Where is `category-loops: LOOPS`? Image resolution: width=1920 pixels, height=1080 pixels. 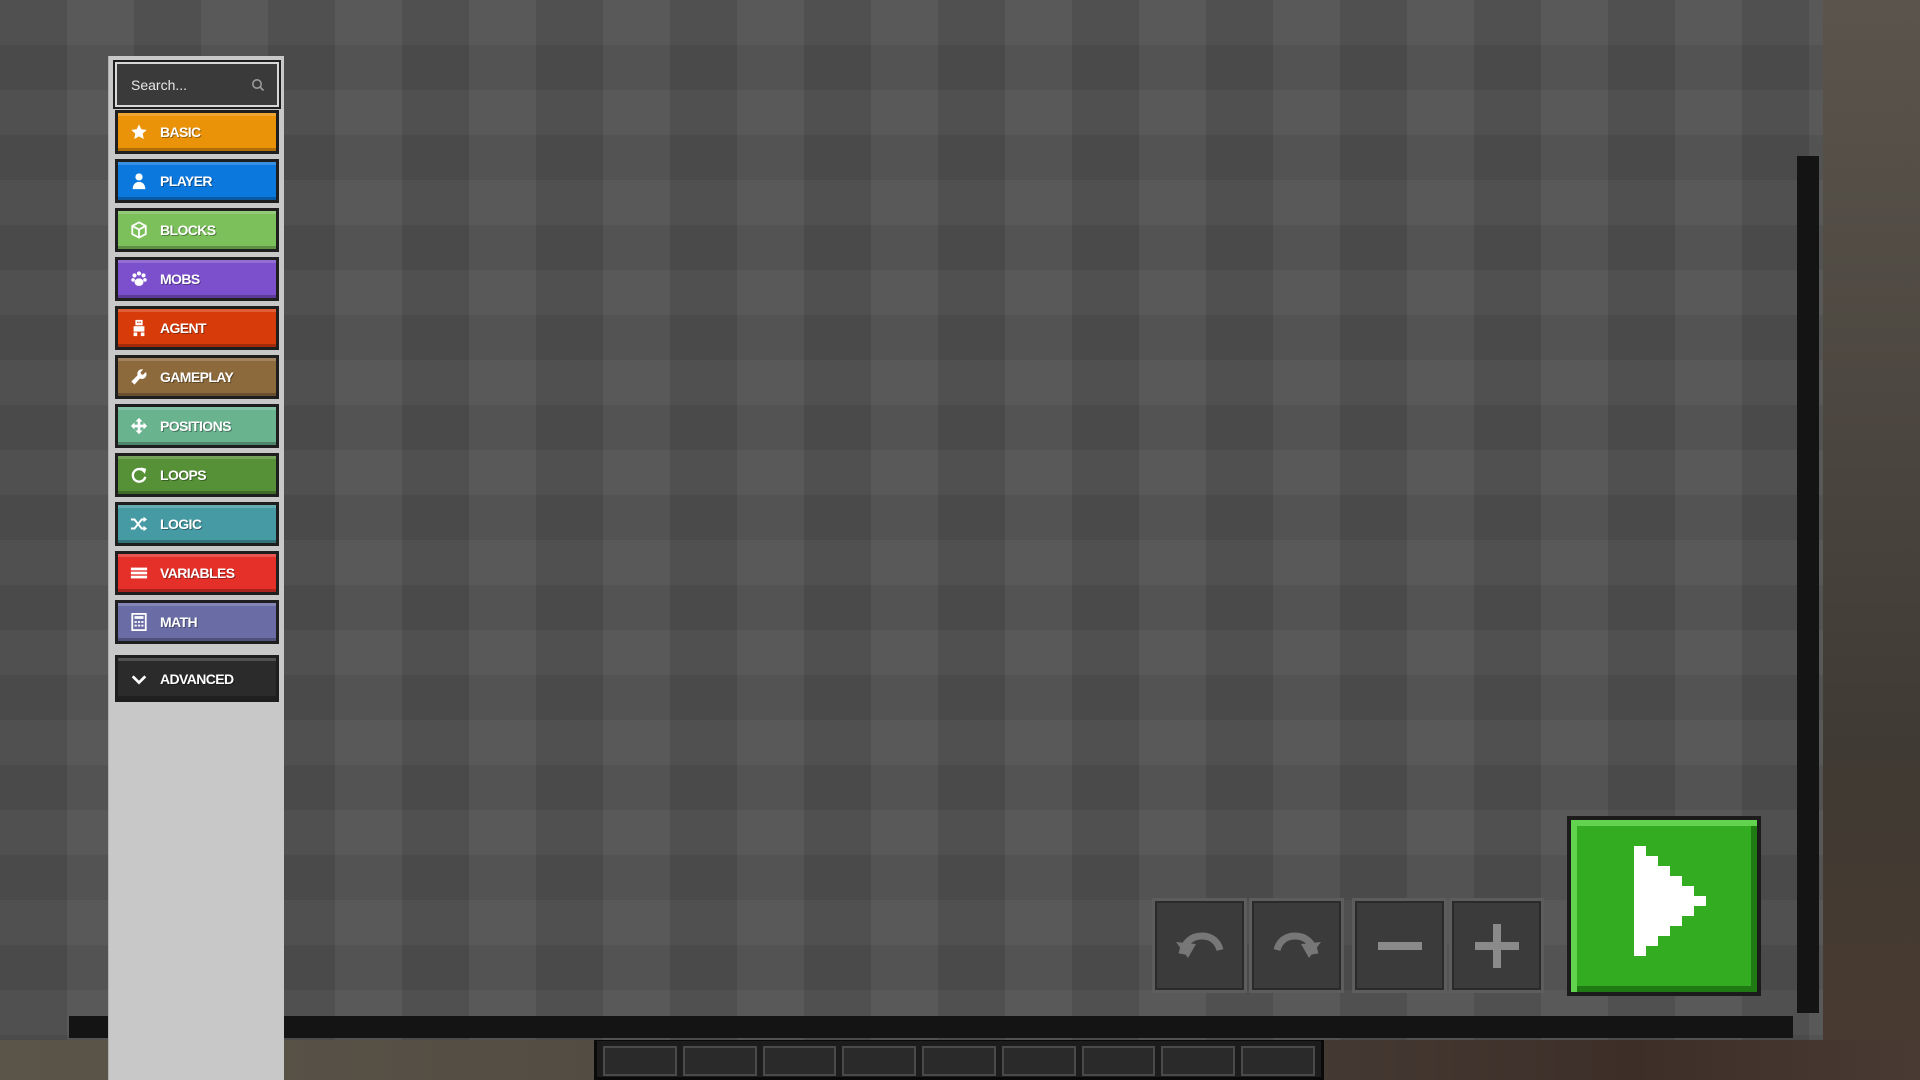 category-loops: LOOPS is located at coordinates (197, 475).